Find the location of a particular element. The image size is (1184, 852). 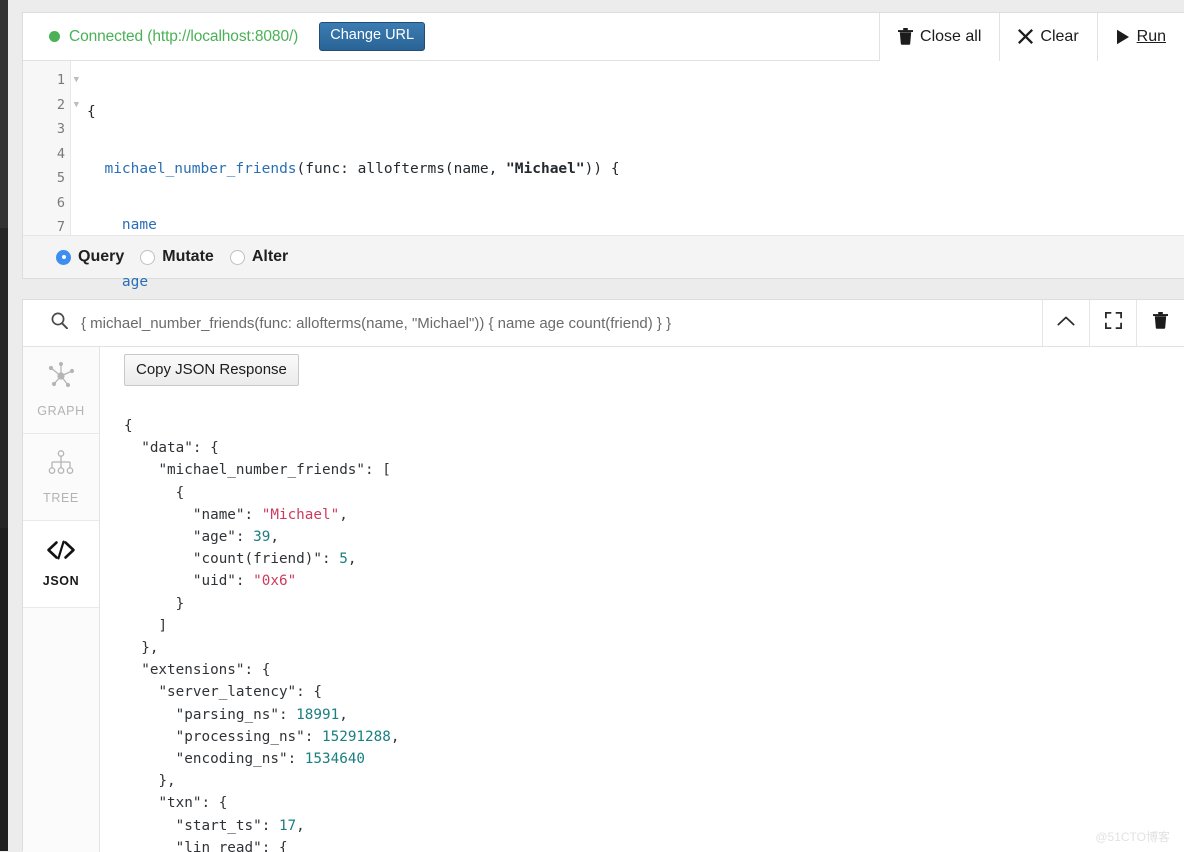

tab-graph: GRAPH is located at coordinates (61, 390).